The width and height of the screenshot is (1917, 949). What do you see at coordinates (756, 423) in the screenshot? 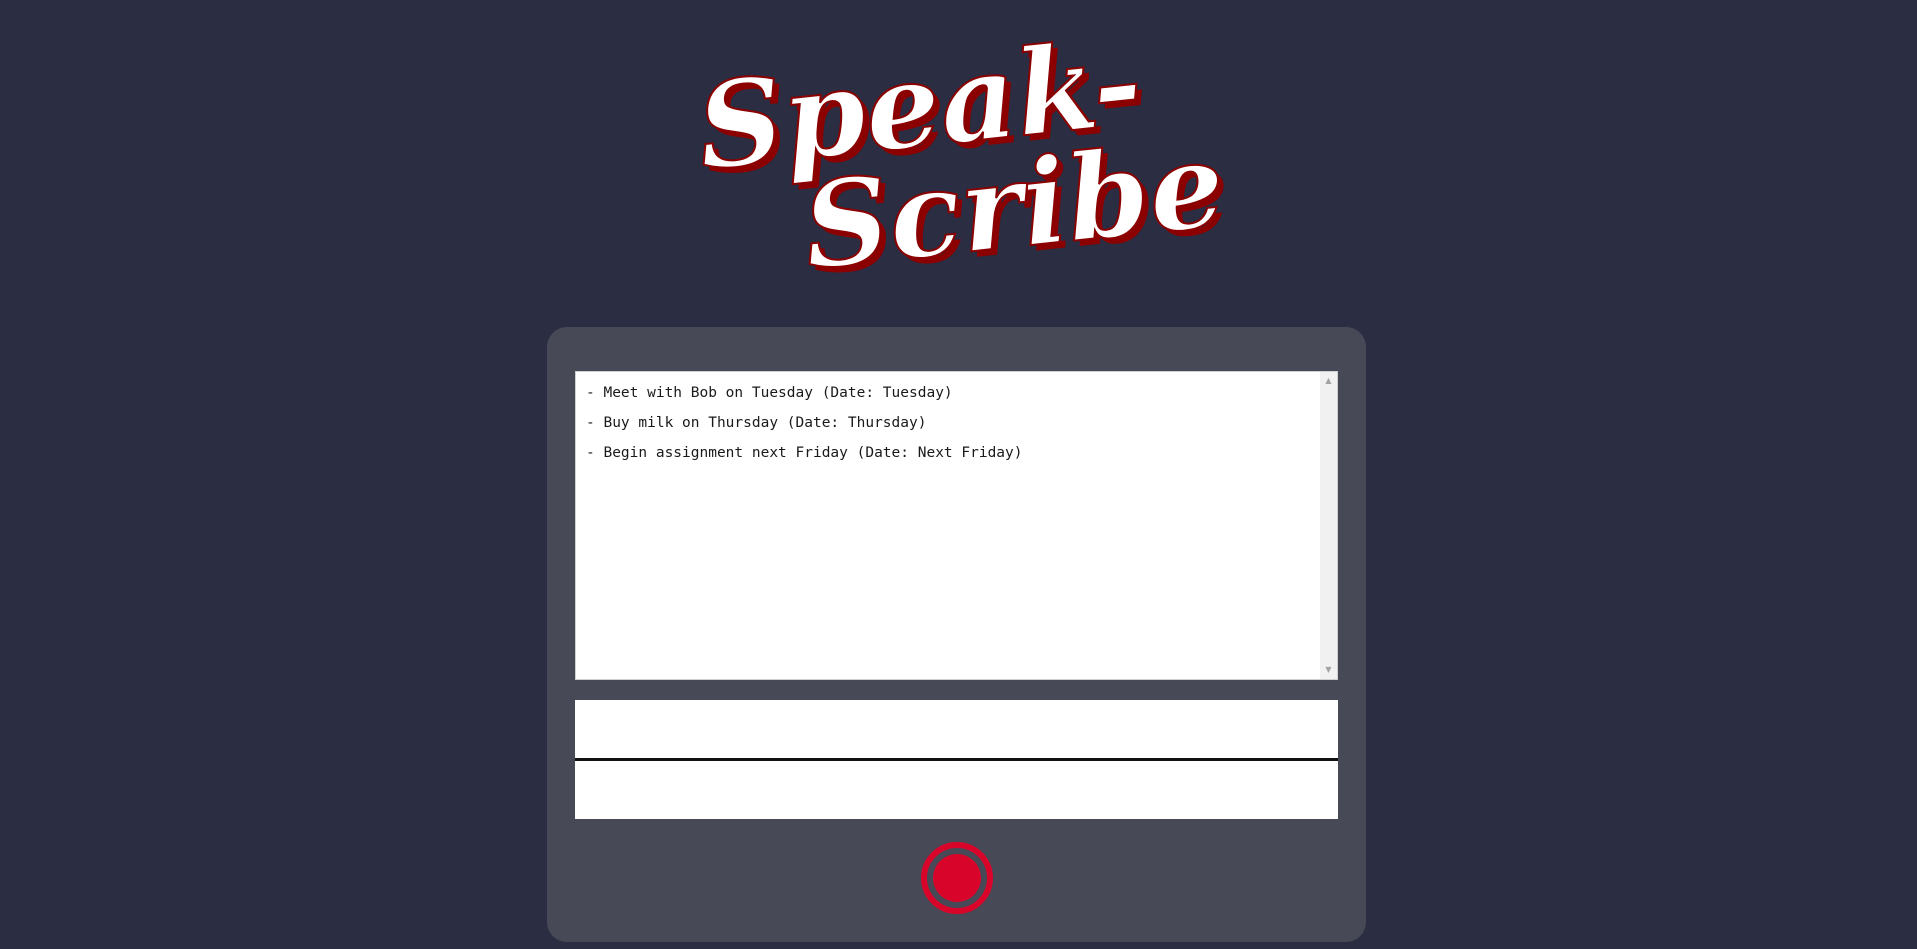
I see `transcript-line: - Buy milk on Thursday (Date: Thursday)` at bounding box center [756, 423].